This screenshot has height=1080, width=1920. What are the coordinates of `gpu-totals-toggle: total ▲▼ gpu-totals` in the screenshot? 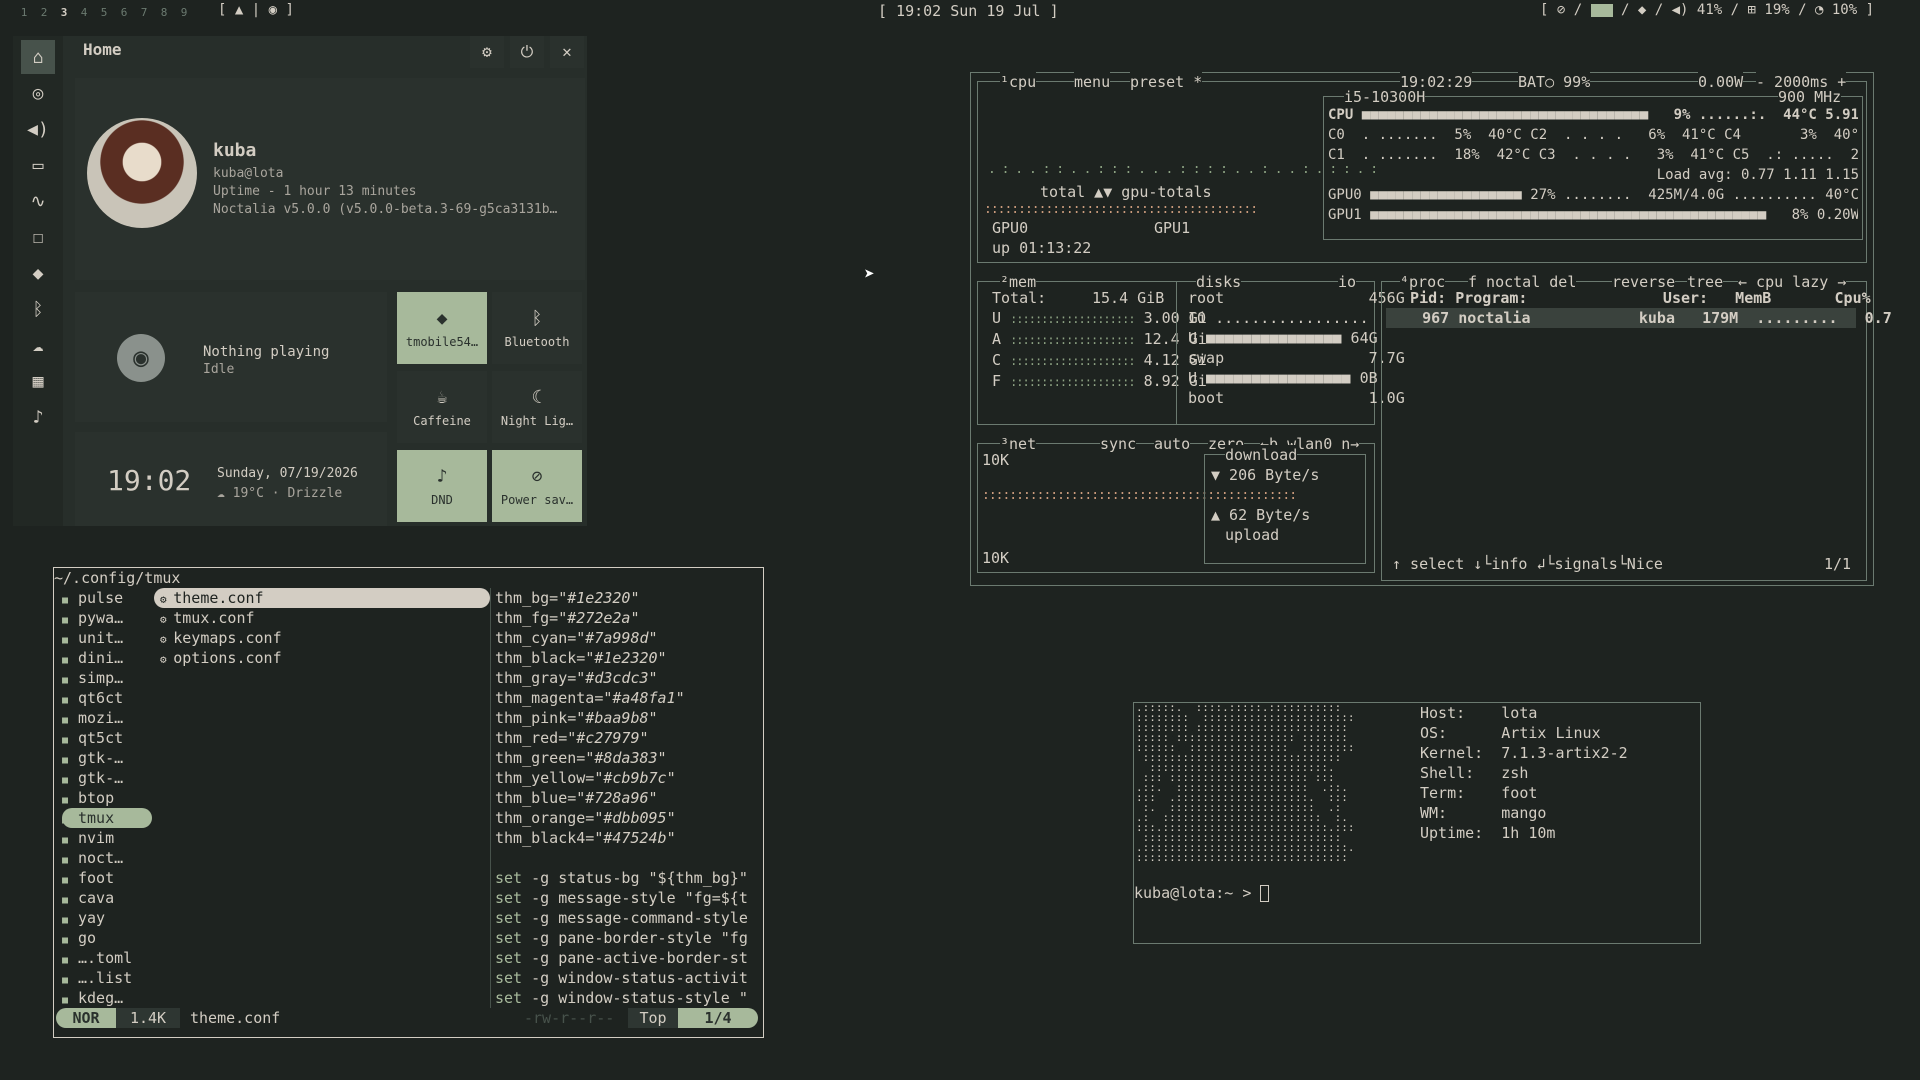 It's located at (1126, 192).